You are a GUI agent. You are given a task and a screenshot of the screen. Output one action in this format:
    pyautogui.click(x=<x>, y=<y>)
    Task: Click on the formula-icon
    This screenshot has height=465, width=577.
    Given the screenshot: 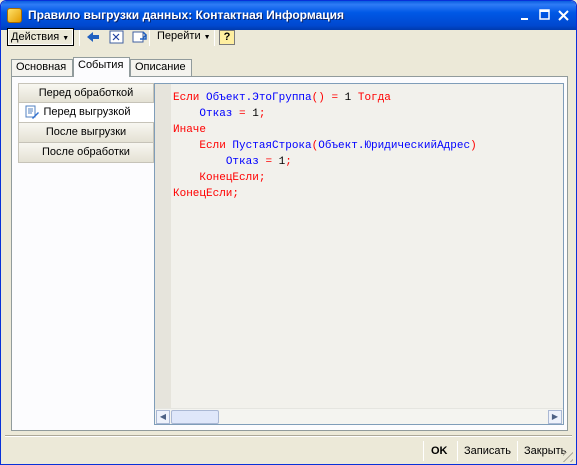 What is the action you would take?
    pyautogui.click(x=117, y=37)
    